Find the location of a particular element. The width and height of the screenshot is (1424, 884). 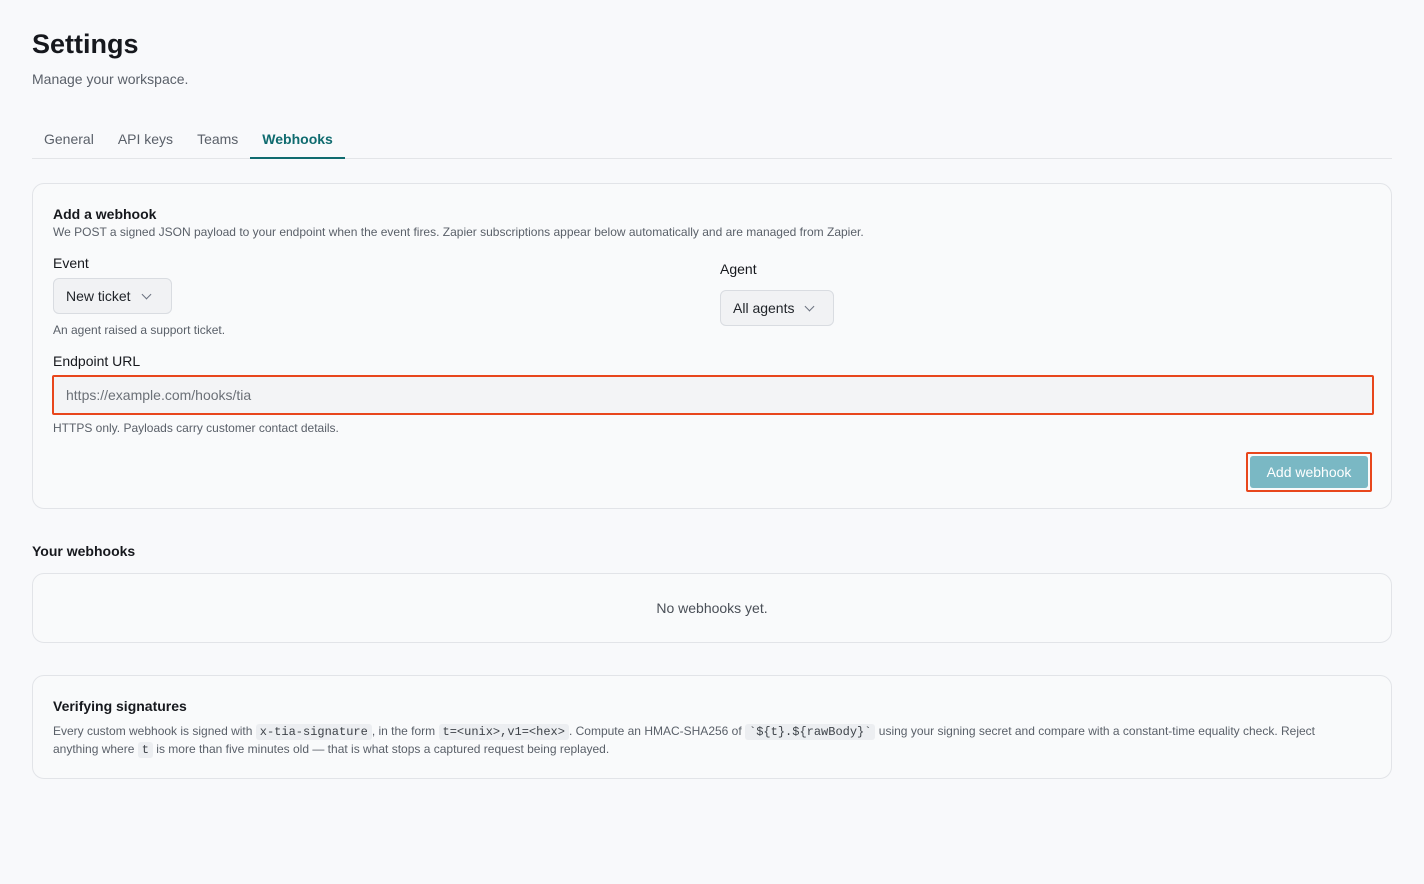

agent-select: All agents is located at coordinates (777, 308).